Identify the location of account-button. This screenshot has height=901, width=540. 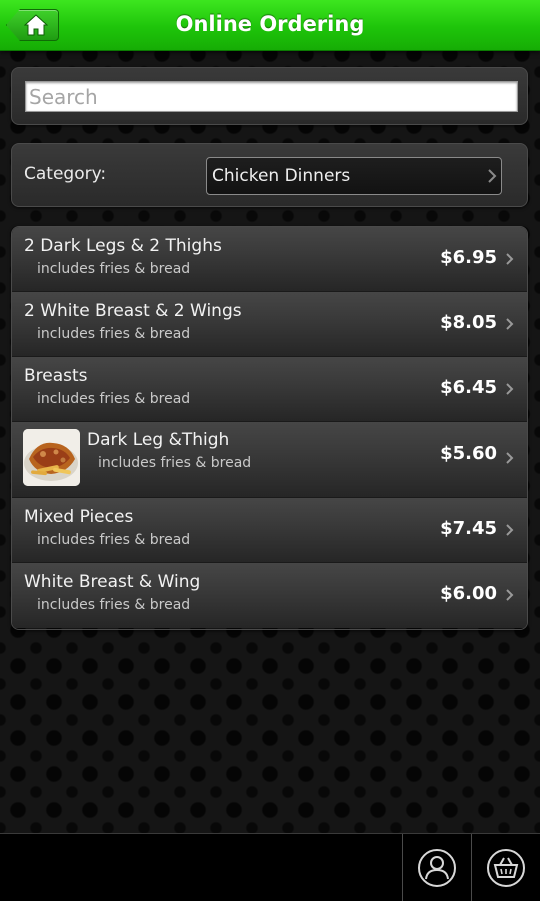
(436, 867).